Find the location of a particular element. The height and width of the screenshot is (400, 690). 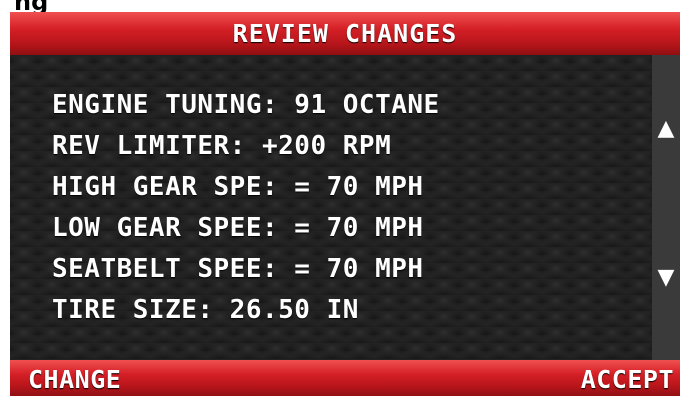

setting-engine-tuning: ENGINE TUNING: 91 OCTANE is located at coordinates (246, 105).